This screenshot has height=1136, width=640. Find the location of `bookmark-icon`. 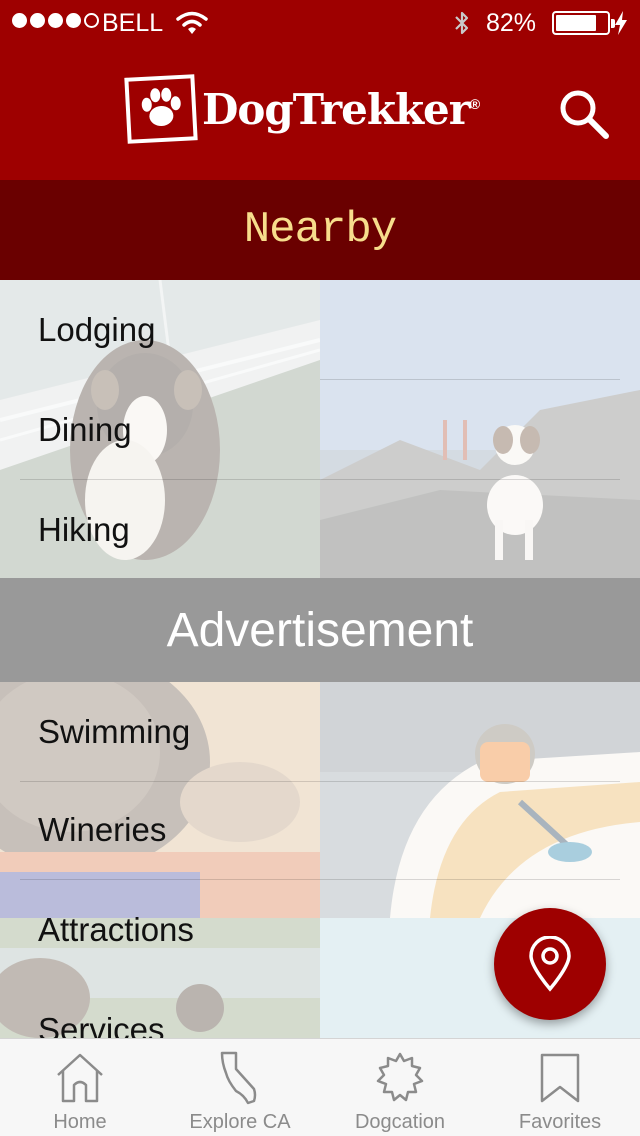

bookmark-icon is located at coordinates (560, 1078).